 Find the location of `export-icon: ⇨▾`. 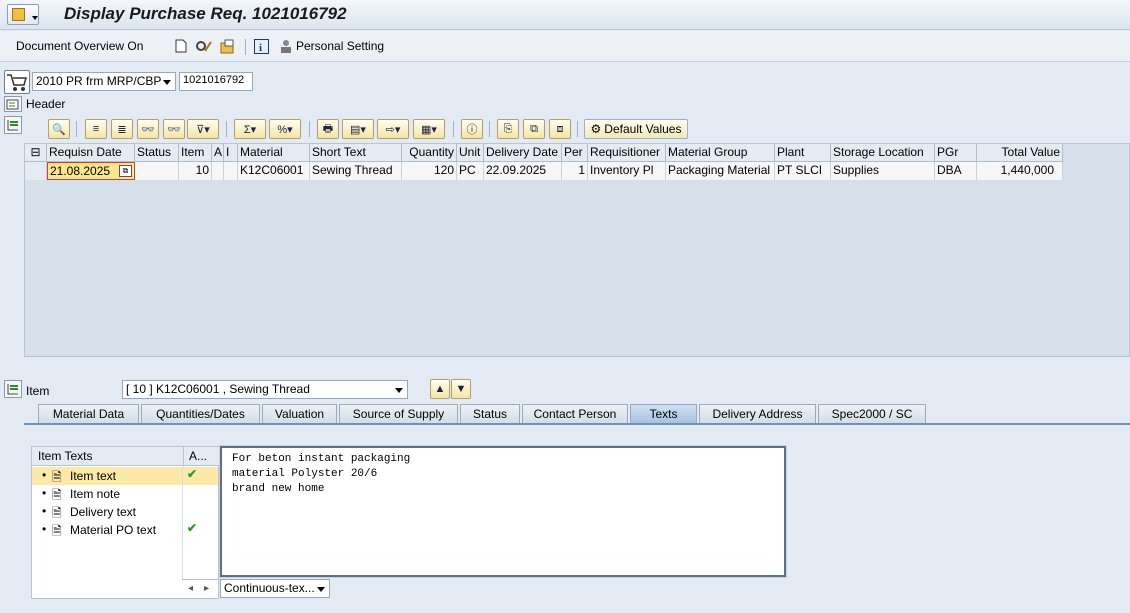

export-icon: ⇨▾ is located at coordinates (393, 129).